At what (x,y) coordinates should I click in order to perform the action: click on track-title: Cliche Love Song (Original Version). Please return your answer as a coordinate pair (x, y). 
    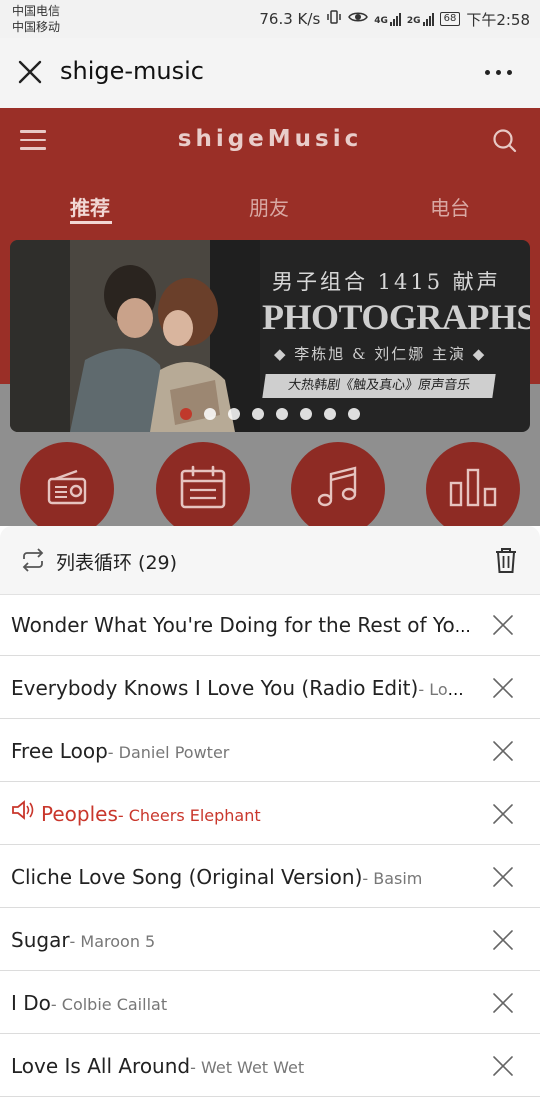
    Looking at the image, I should click on (187, 877).